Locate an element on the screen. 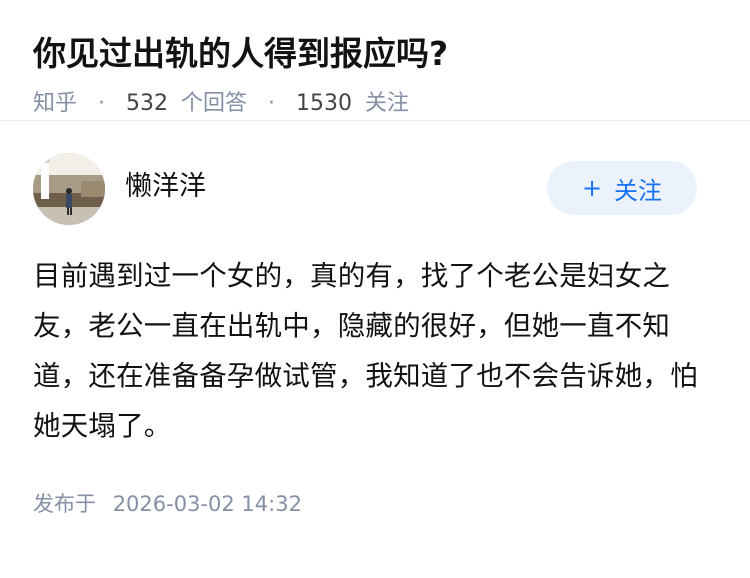 The height and width of the screenshot is (578, 750). question-meta: 知乎 · 532 个回答 · 1530 关注 is located at coordinates (375, 104).